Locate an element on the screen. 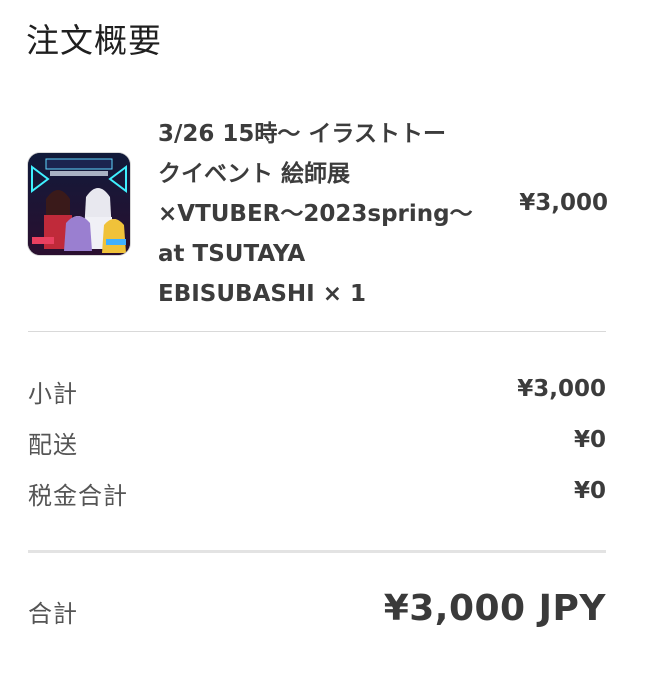 This screenshot has width=654, height=680. tax-value: ¥0 is located at coordinates (589, 491).